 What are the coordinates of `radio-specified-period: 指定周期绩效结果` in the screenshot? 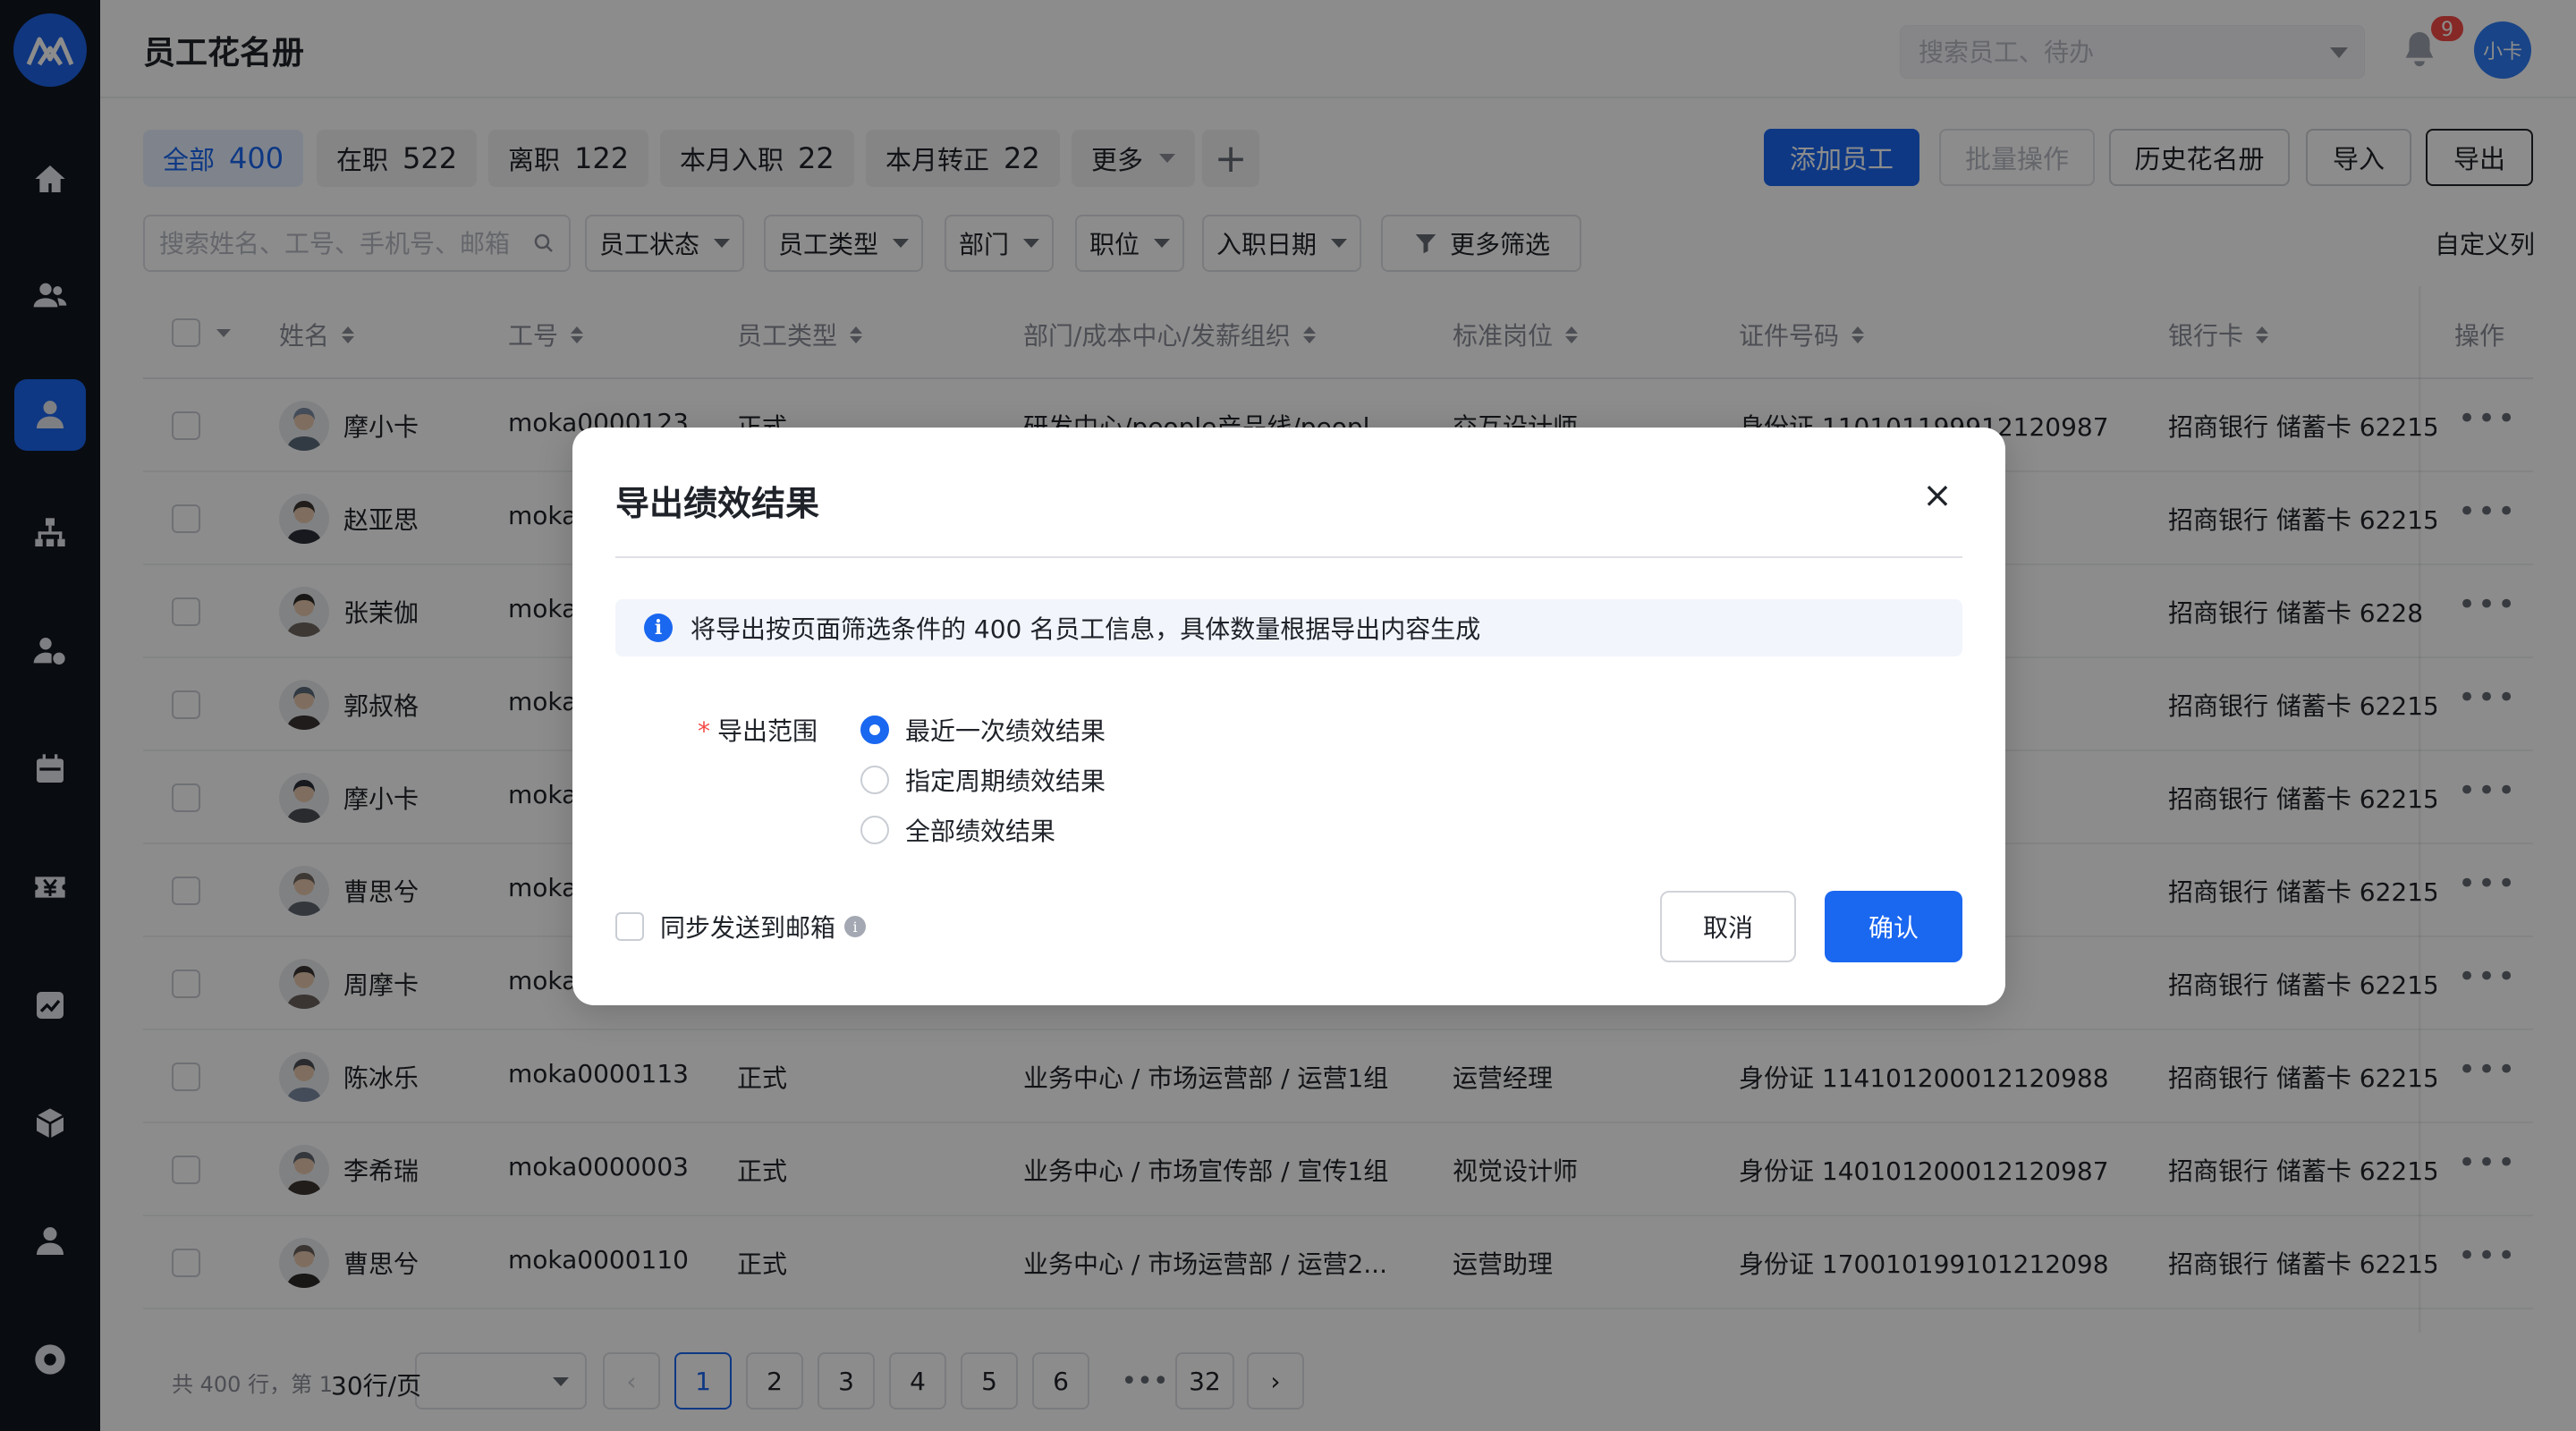 It's located at (983, 780).